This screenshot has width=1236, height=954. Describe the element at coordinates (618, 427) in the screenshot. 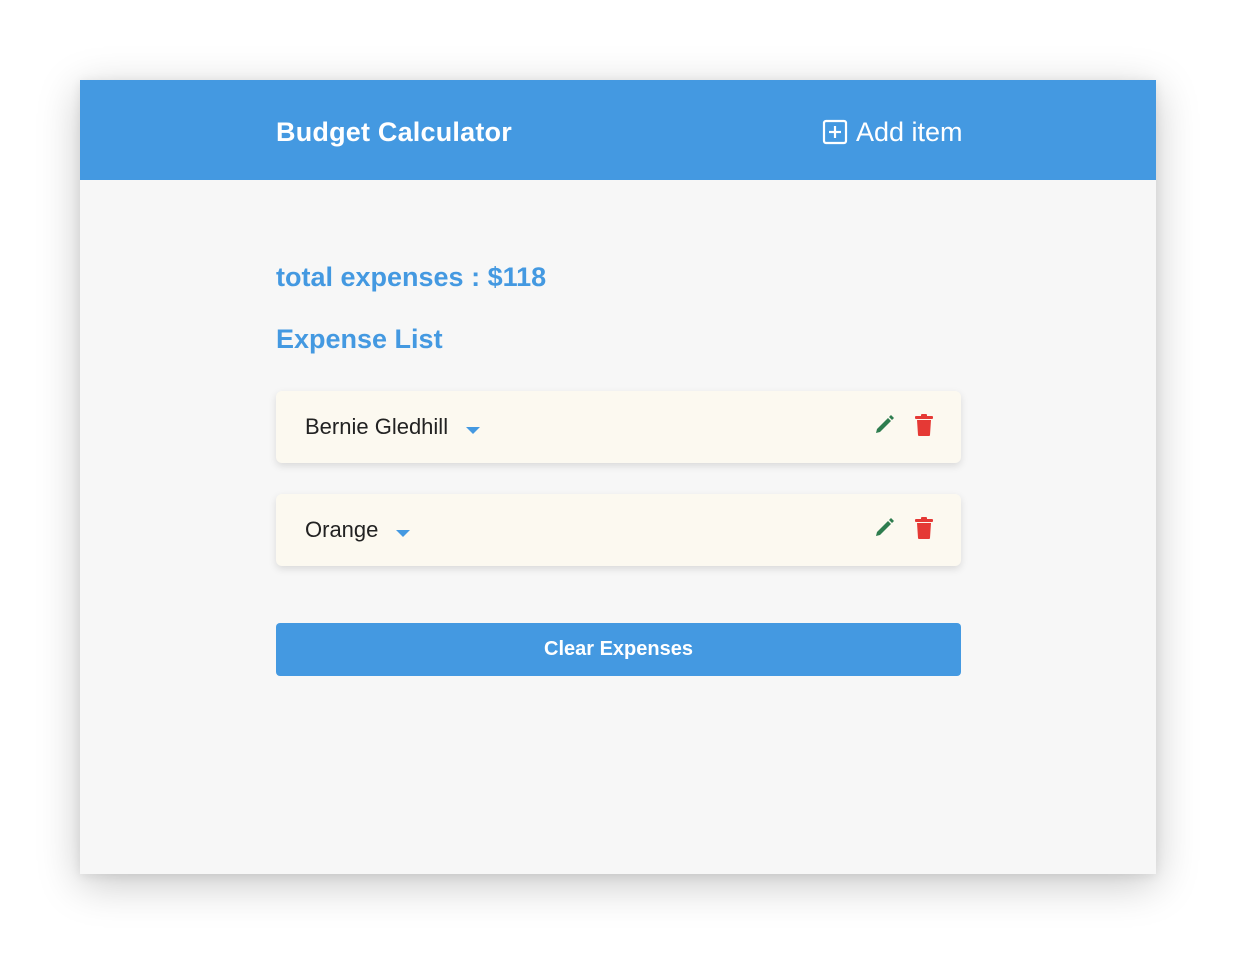

I see `expense-item: Bernie Gledhill` at that location.